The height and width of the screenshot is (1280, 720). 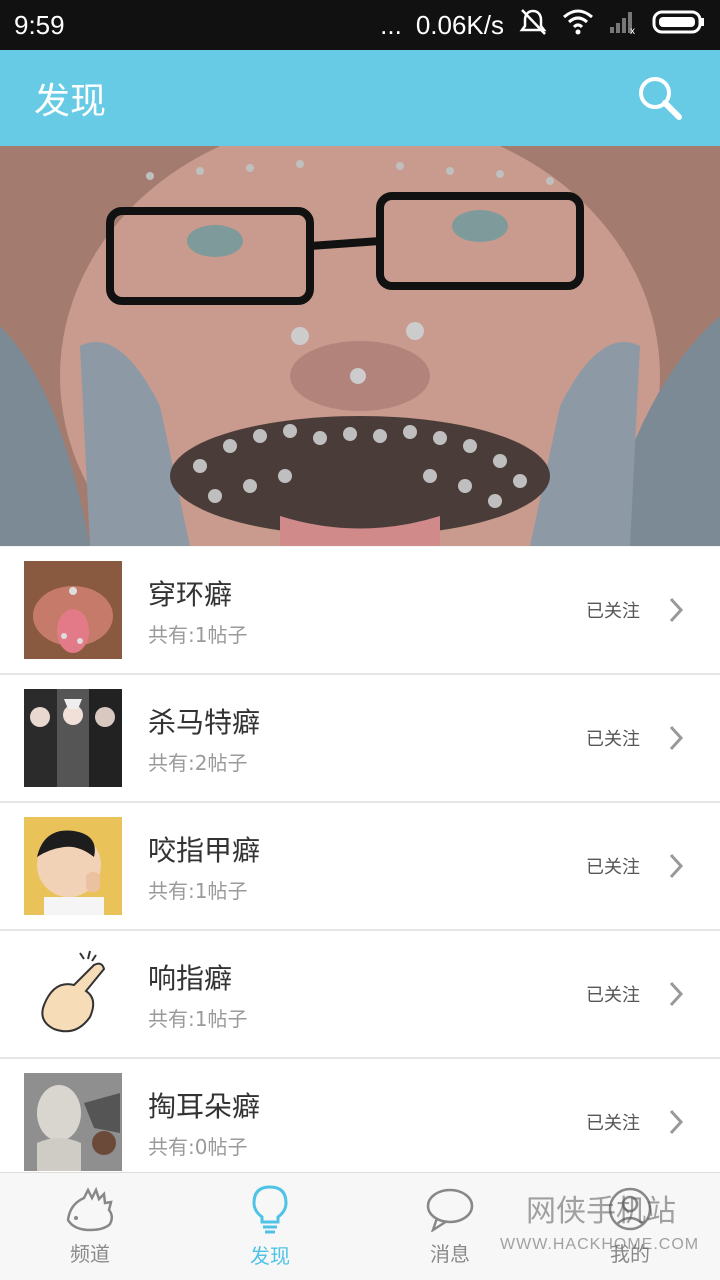 What do you see at coordinates (204, 722) in the screenshot?
I see `topic-title: 杀马特癖` at bounding box center [204, 722].